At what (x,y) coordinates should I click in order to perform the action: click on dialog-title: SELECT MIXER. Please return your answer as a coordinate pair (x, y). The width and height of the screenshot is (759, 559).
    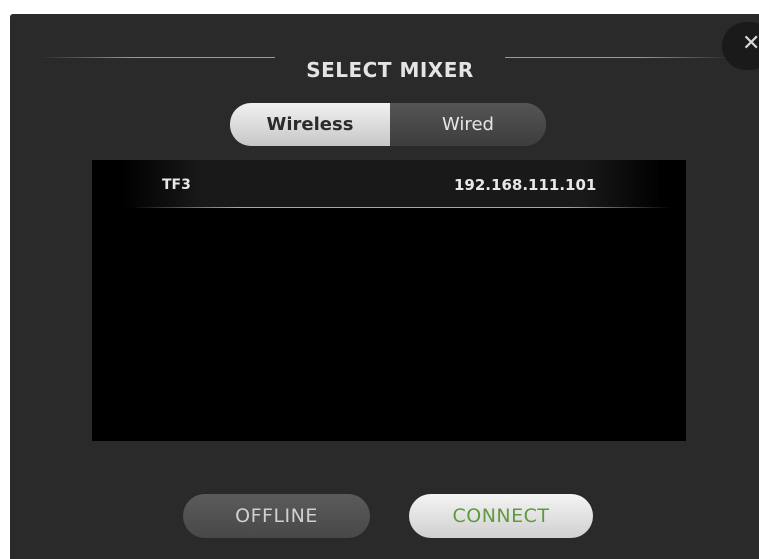
    Looking at the image, I should click on (390, 70).